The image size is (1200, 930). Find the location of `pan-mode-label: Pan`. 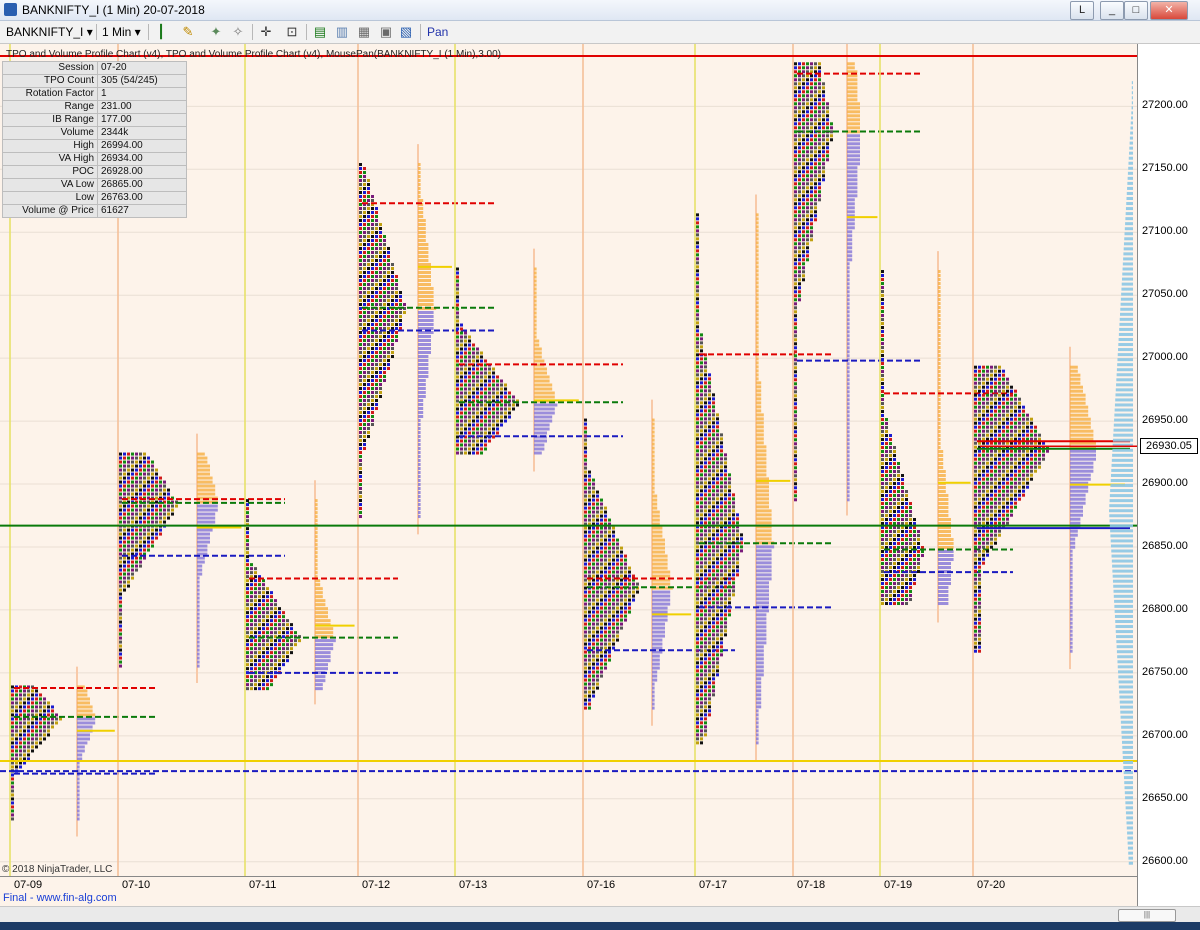

pan-mode-label: Pan is located at coordinates (437, 32).